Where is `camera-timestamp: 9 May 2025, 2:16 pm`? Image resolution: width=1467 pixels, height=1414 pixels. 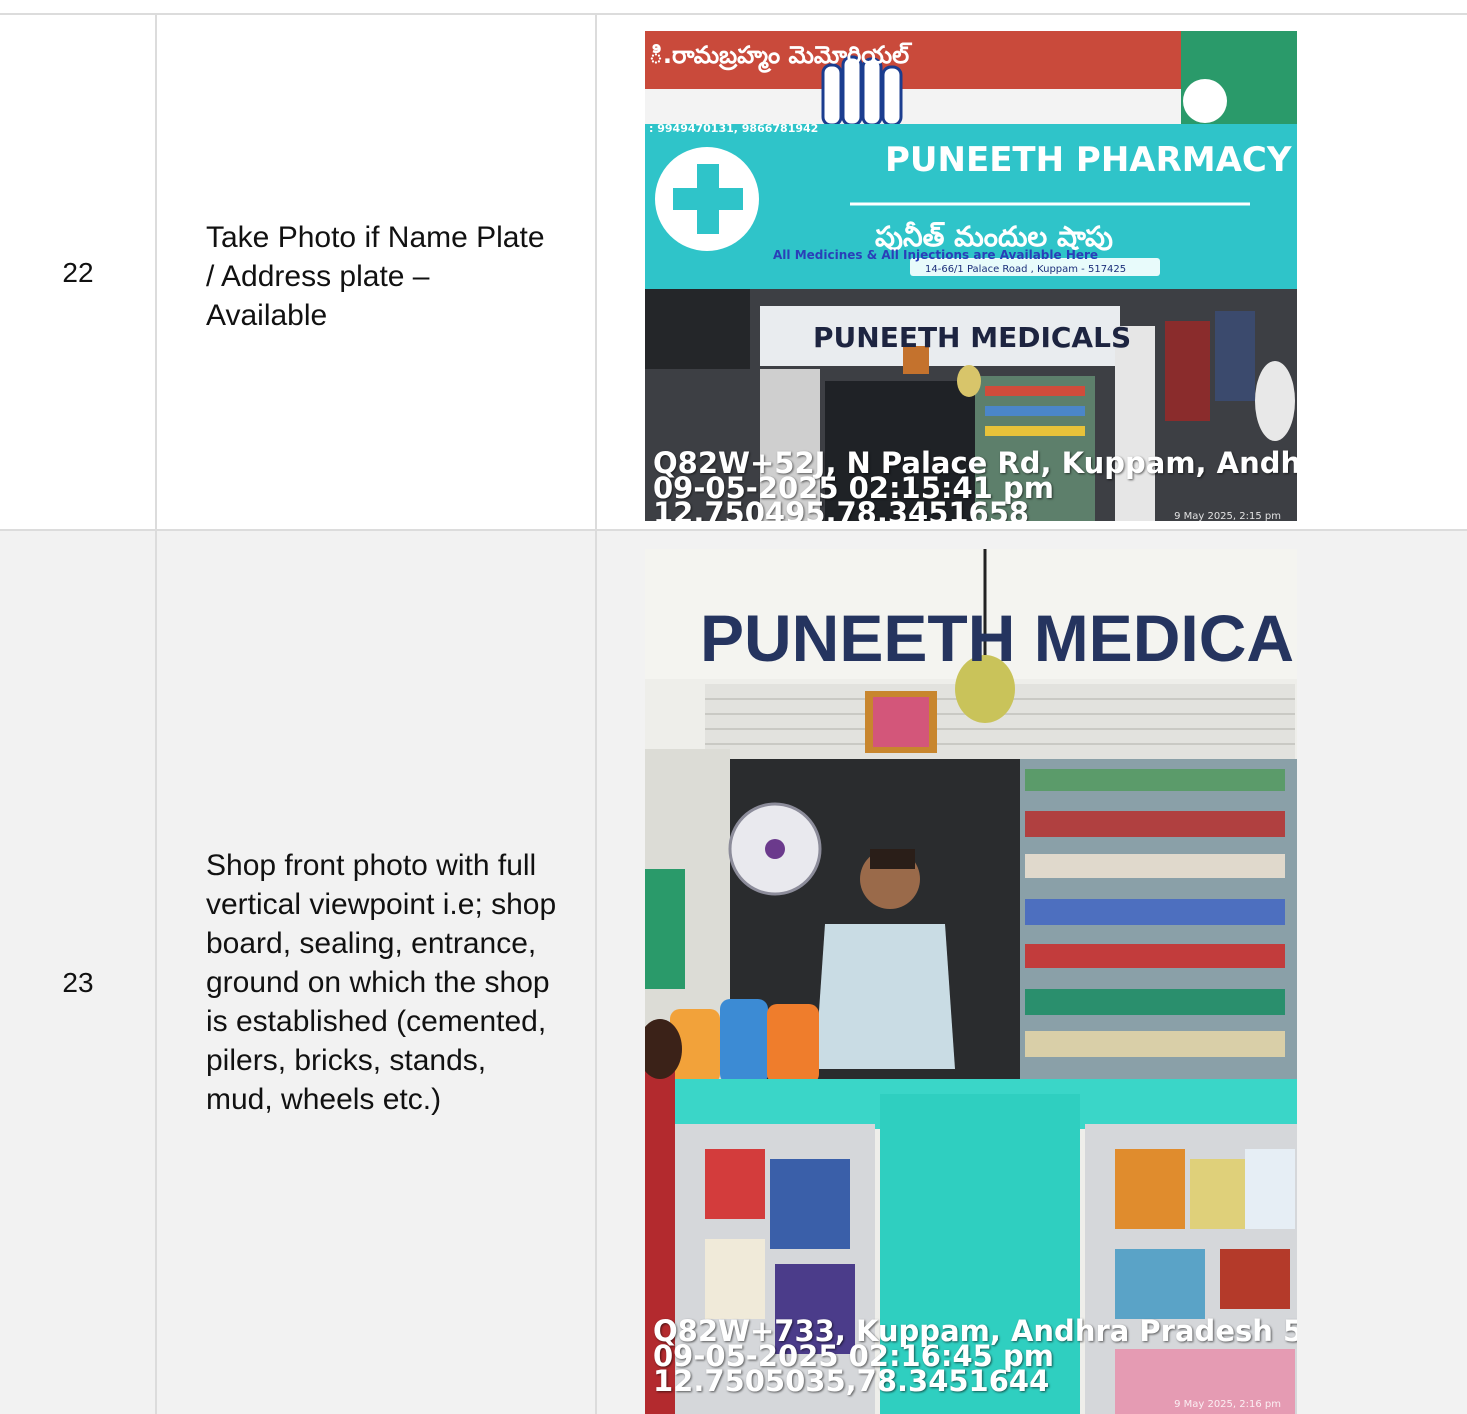
camera-timestamp: 9 May 2025, 2:16 pm is located at coordinates (1227, 1404).